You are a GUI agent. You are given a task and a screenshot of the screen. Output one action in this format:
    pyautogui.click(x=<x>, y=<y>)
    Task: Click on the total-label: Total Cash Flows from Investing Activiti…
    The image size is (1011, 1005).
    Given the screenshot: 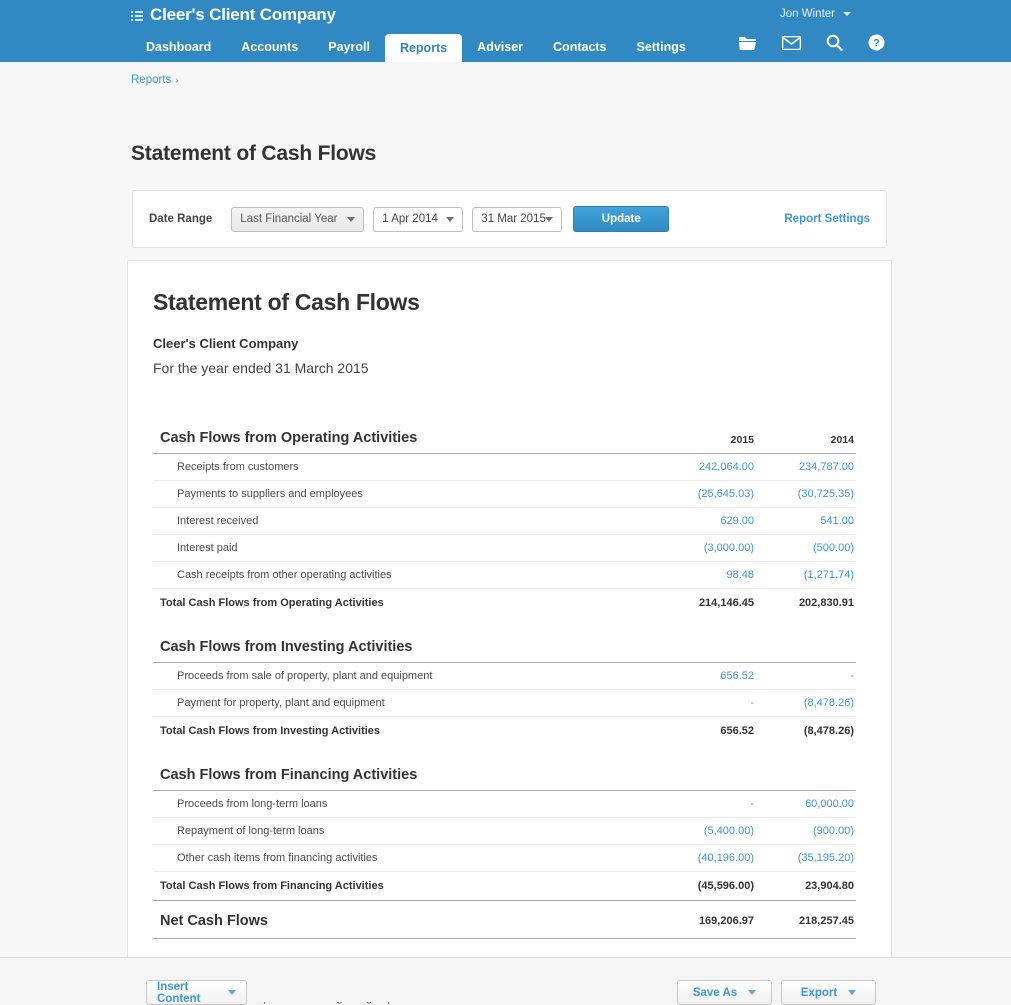 What is the action you would take?
    pyautogui.click(x=404, y=731)
    